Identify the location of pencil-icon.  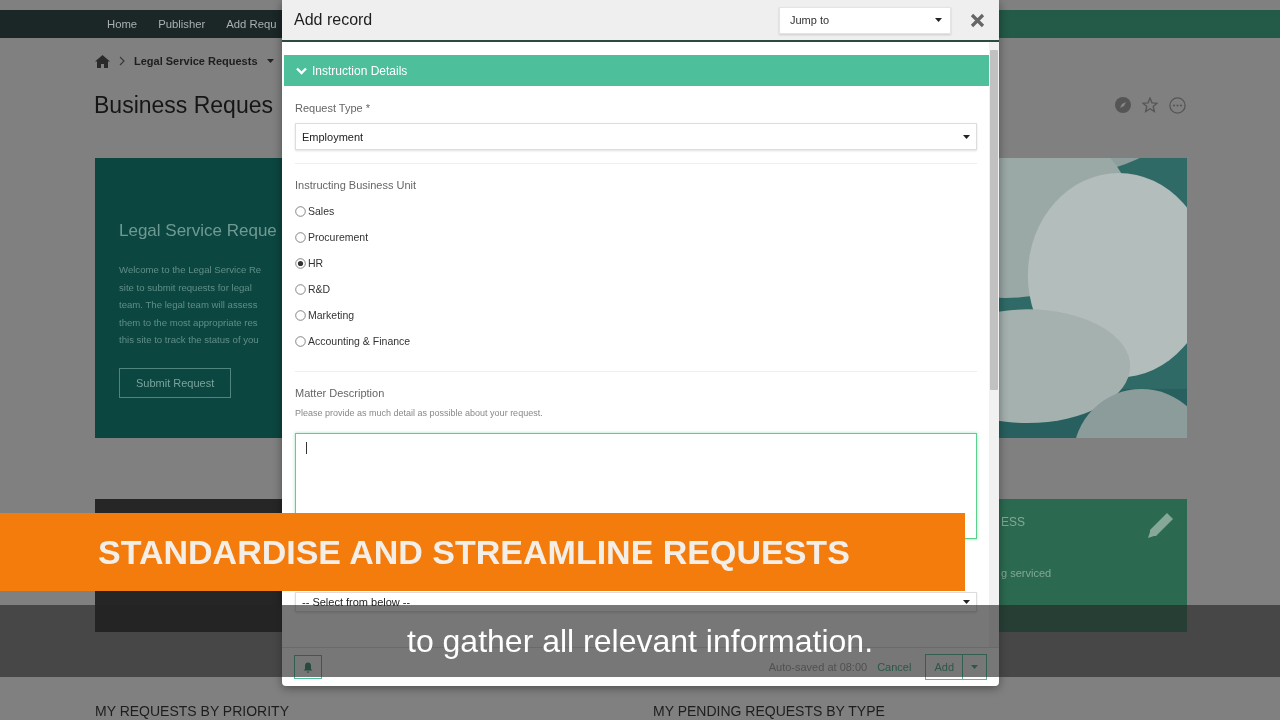
(1160, 526).